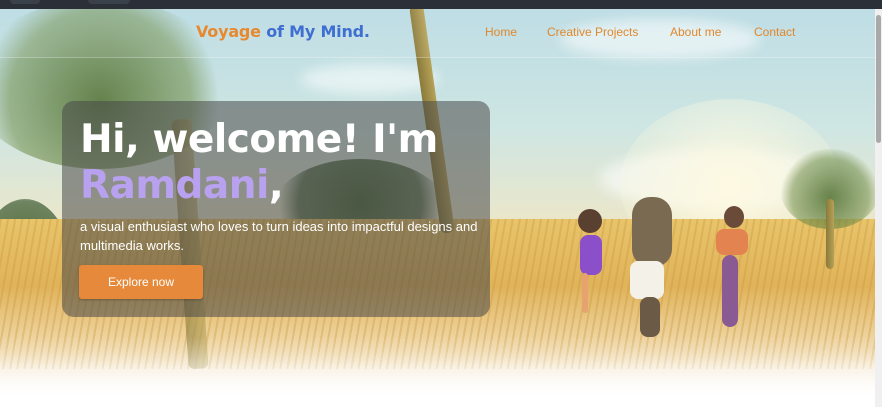  What do you see at coordinates (228, 31) in the screenshot?
I see `brand-part1: Voyage` at bounding box center [228, 31].